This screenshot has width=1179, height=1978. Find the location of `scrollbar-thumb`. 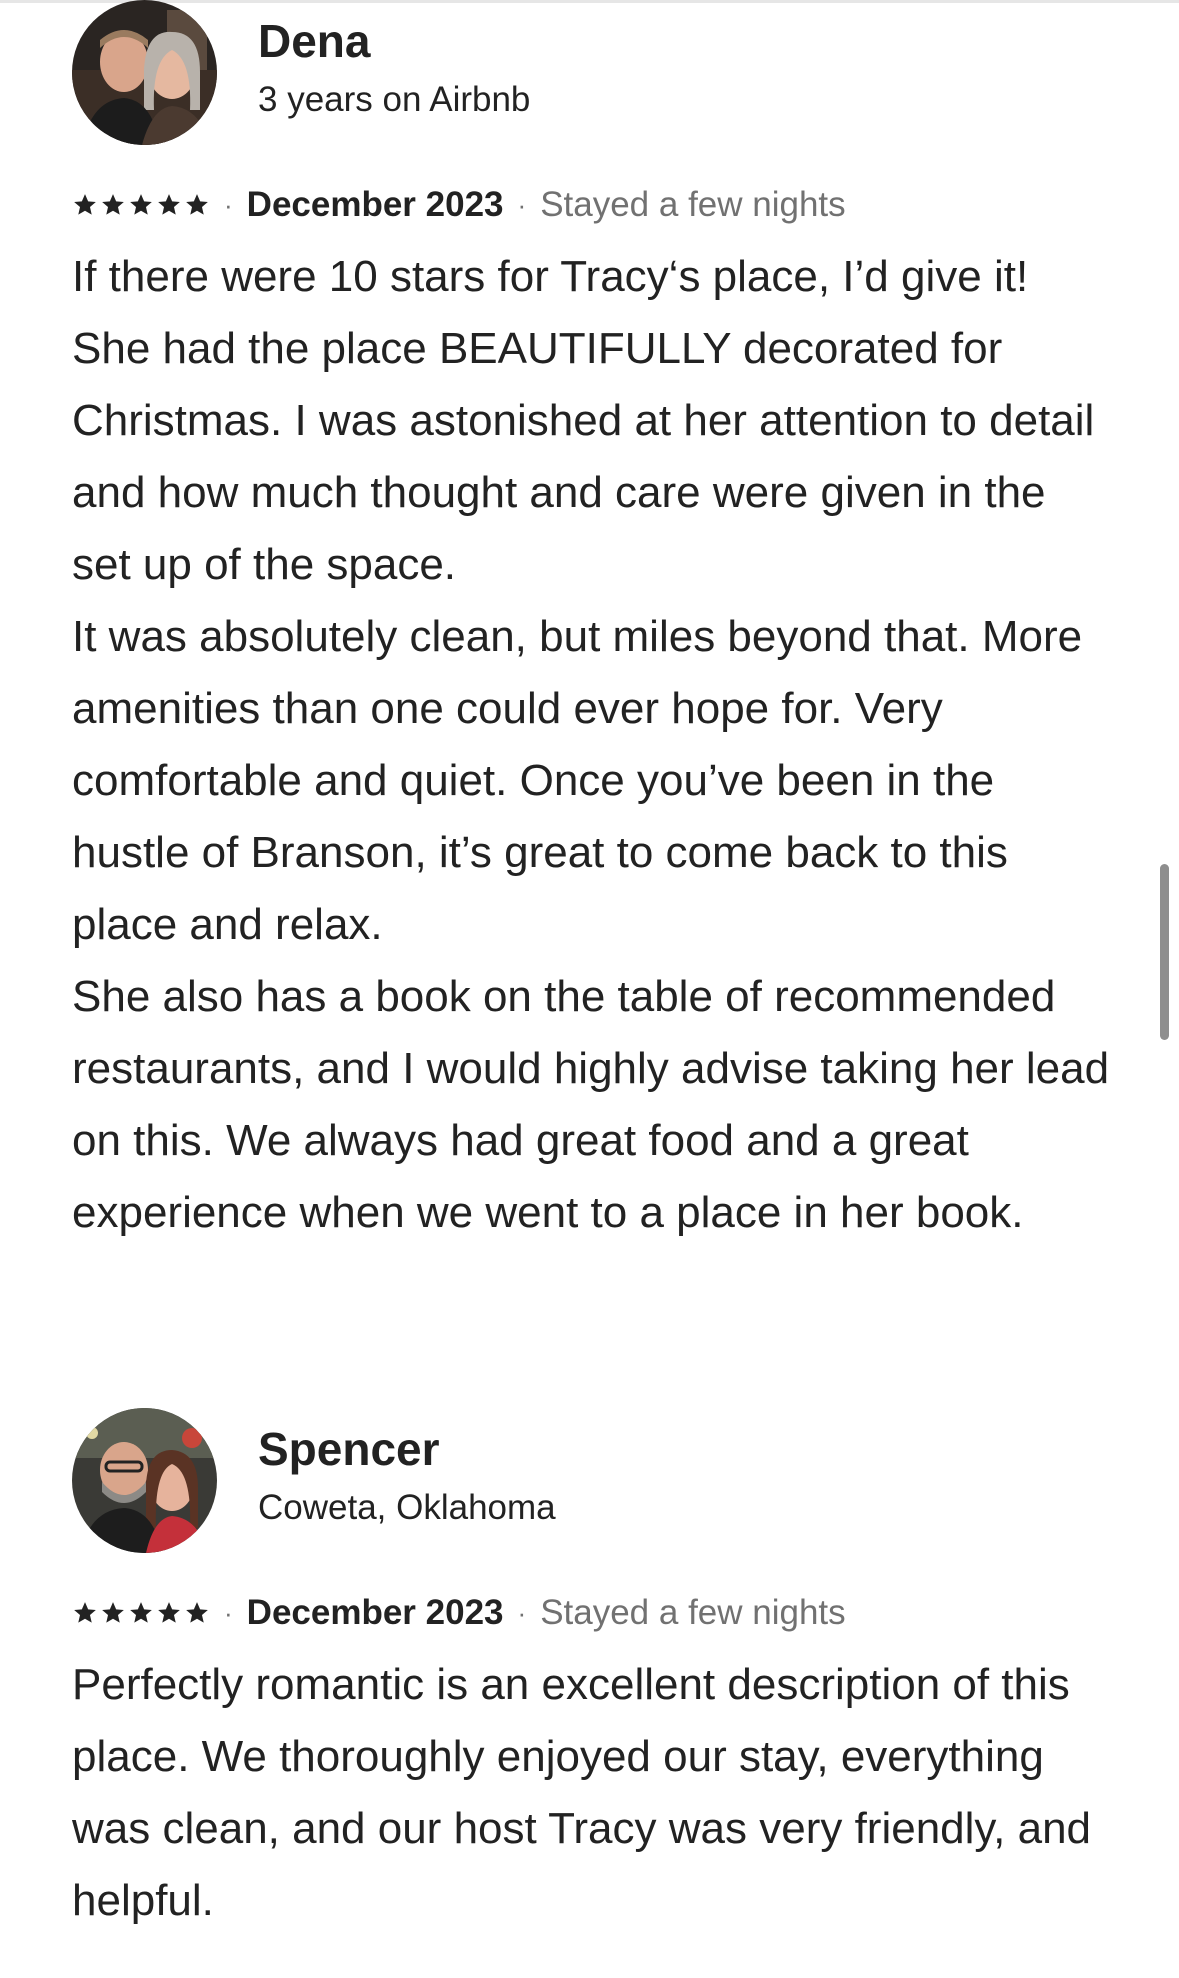

scrollbar-thumb is located at coordinates (1164, 952).